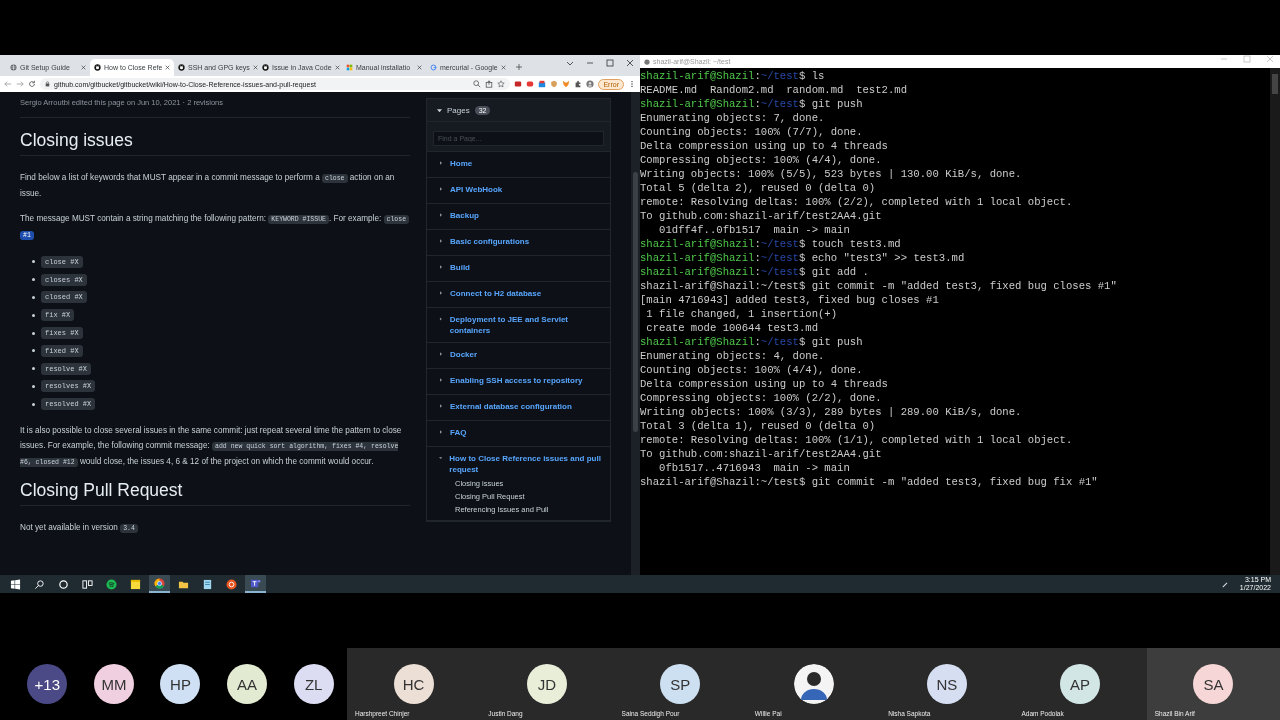 The width and height of the screenshot is (1280, 720). Describe the element at coordinates (215, 493) in the screenshot. I see `section-heading: Closing Pull Request` at that location.